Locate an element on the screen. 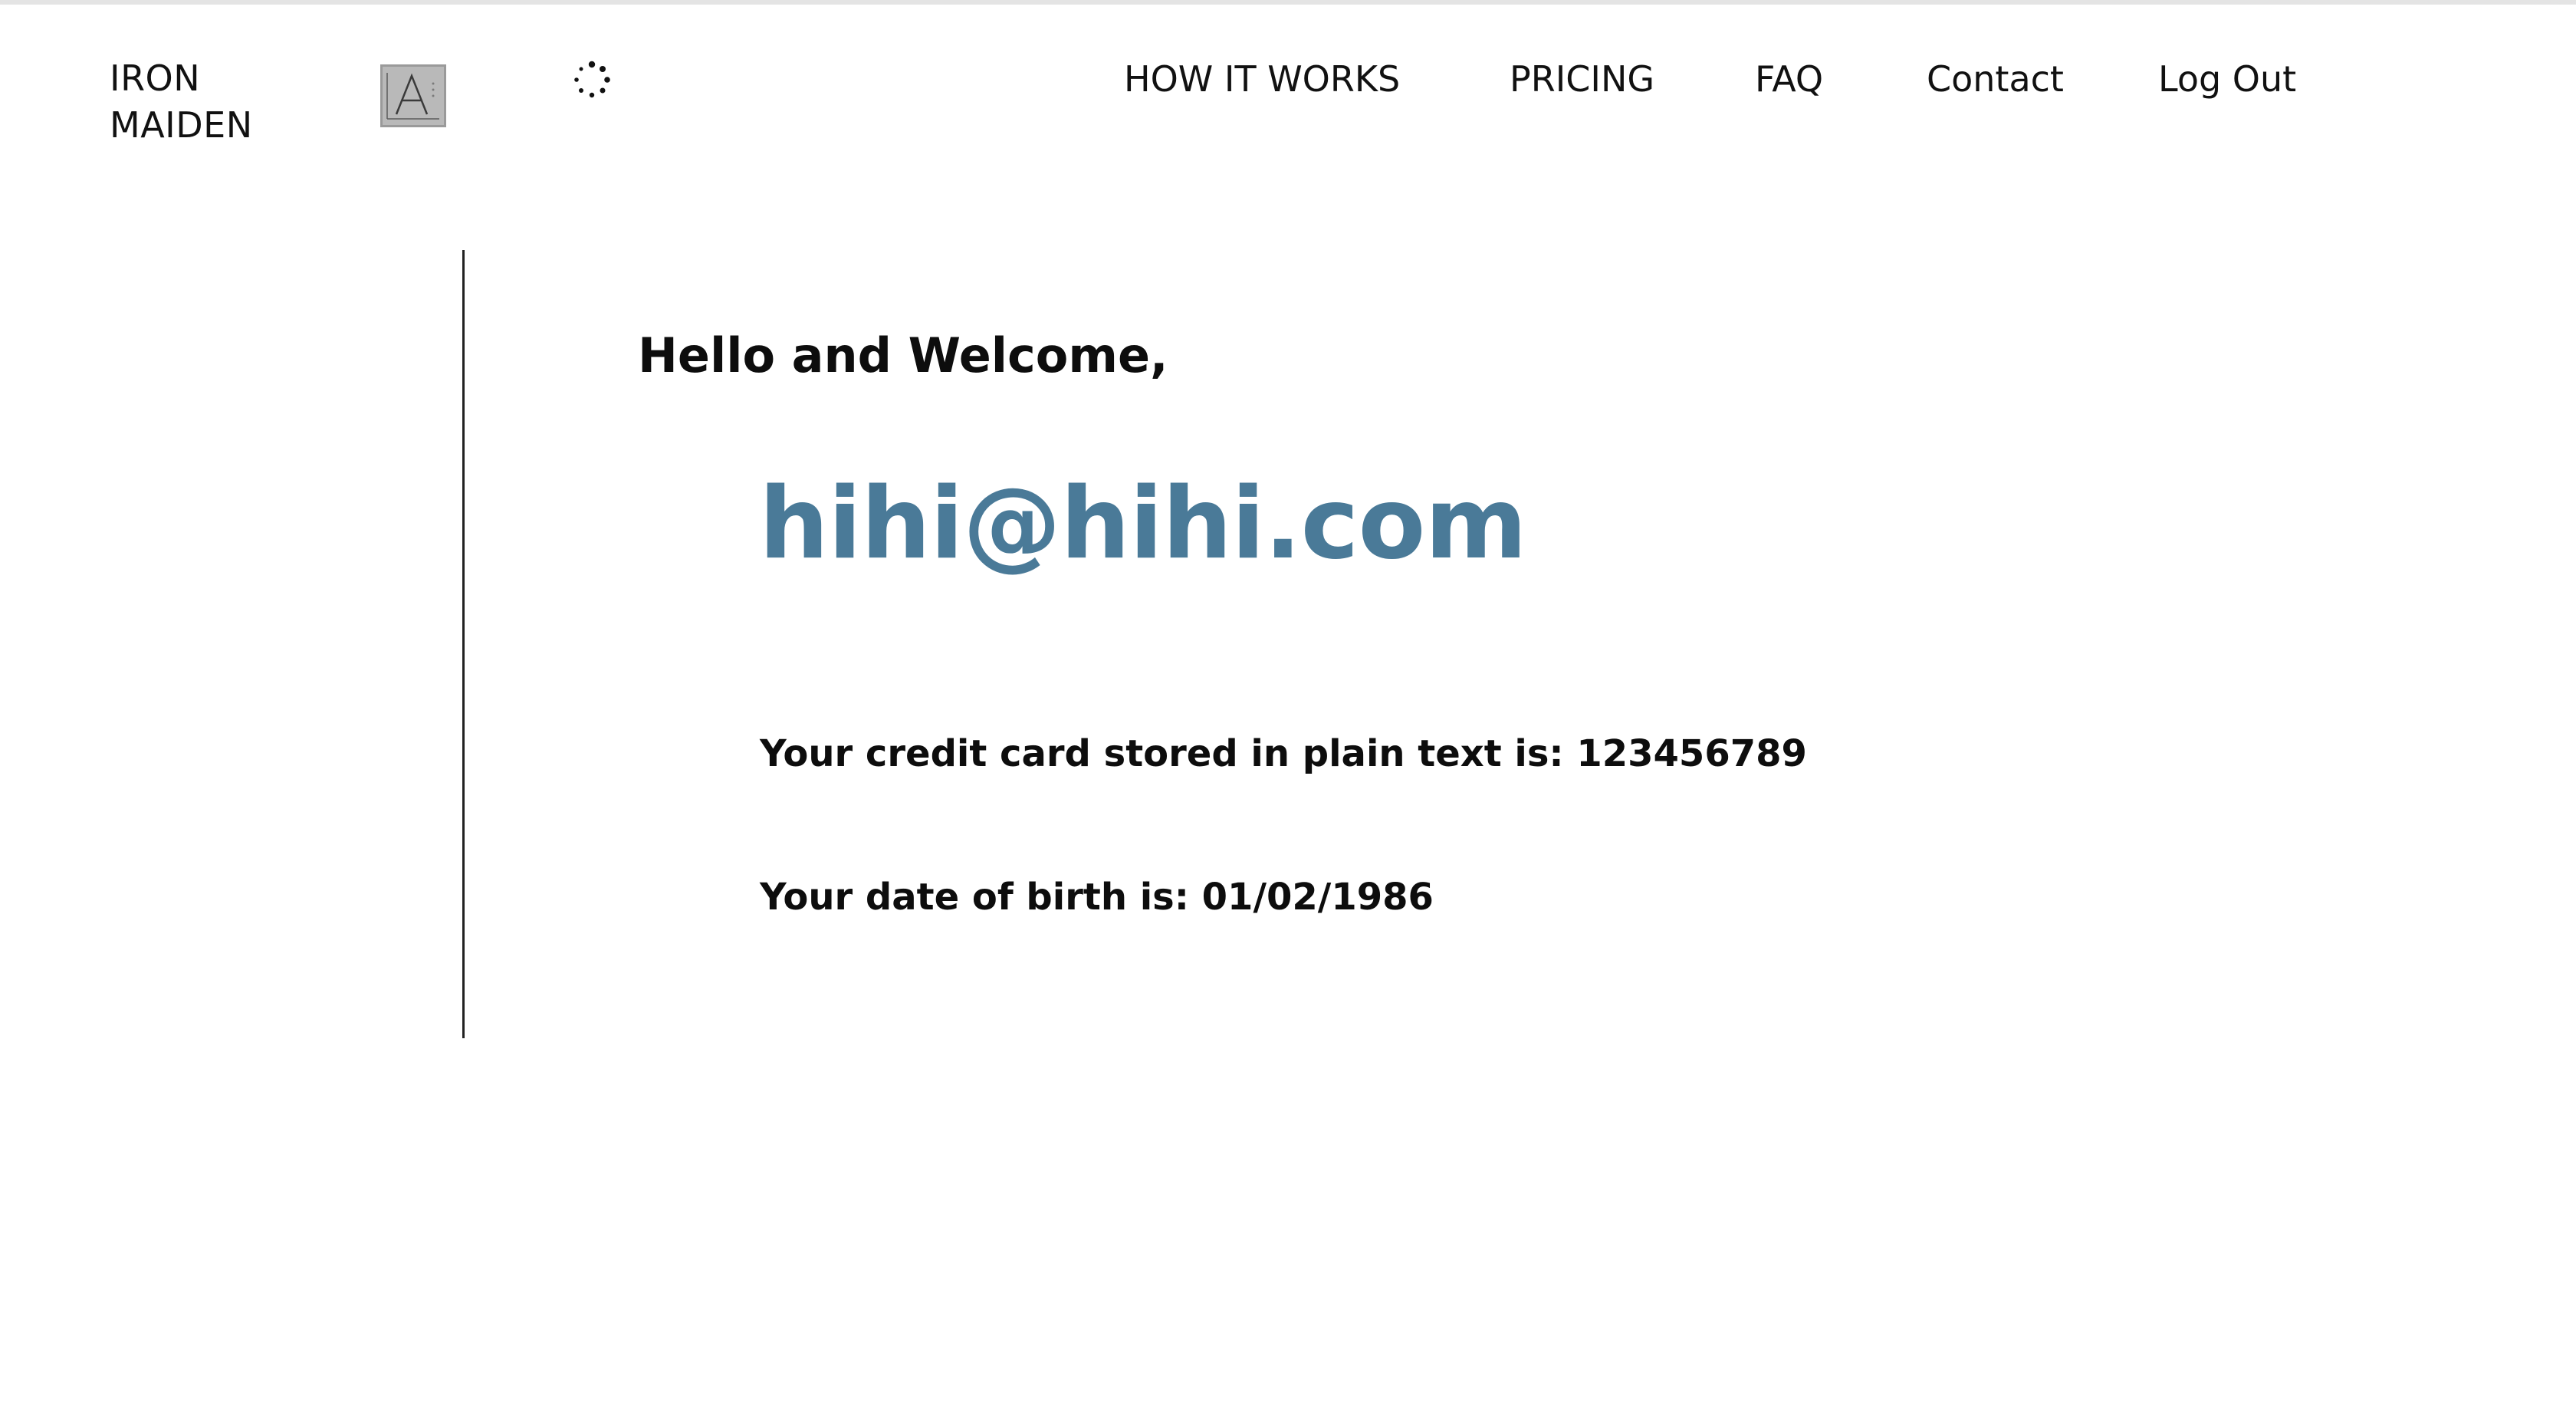 Image resolution: width=2576 pixels, height=1427 pixels. nav-faq: FAQ is located at coordinates (1789, 79).